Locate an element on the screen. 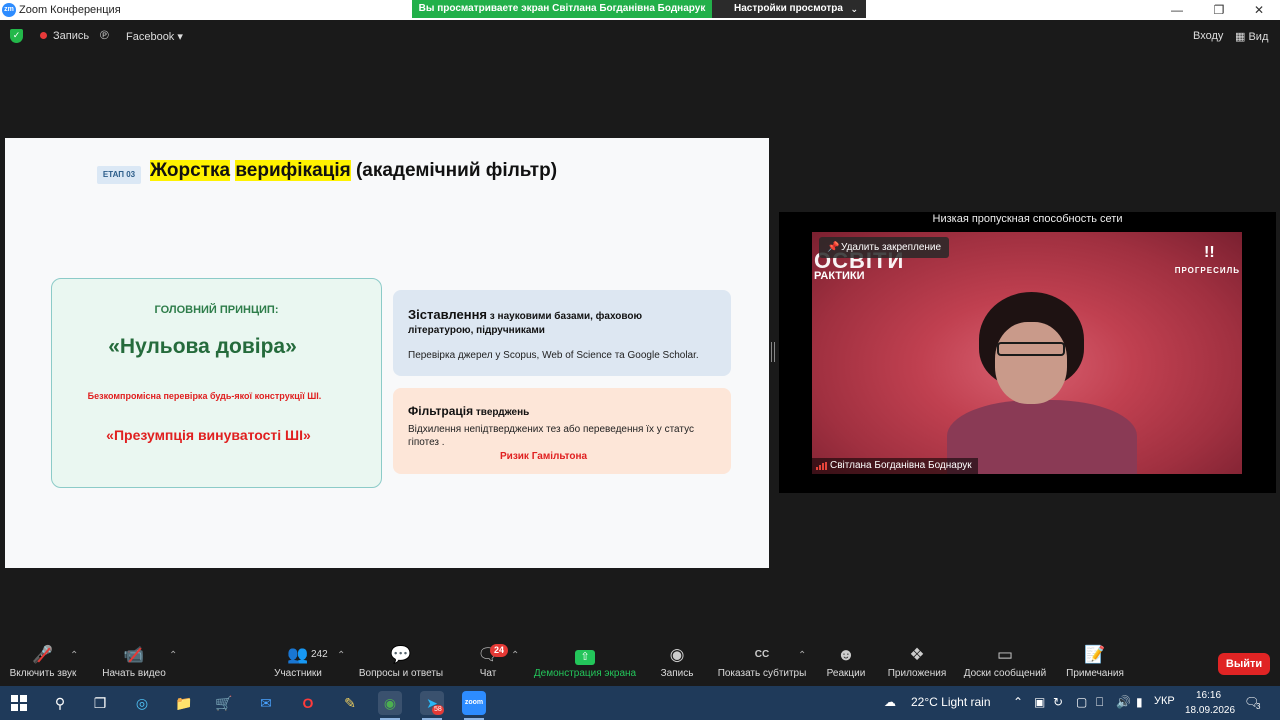 This screenshot has height=720, width=1280. qa-label: Вопросы и ответы is located at coordinates (401, 673).